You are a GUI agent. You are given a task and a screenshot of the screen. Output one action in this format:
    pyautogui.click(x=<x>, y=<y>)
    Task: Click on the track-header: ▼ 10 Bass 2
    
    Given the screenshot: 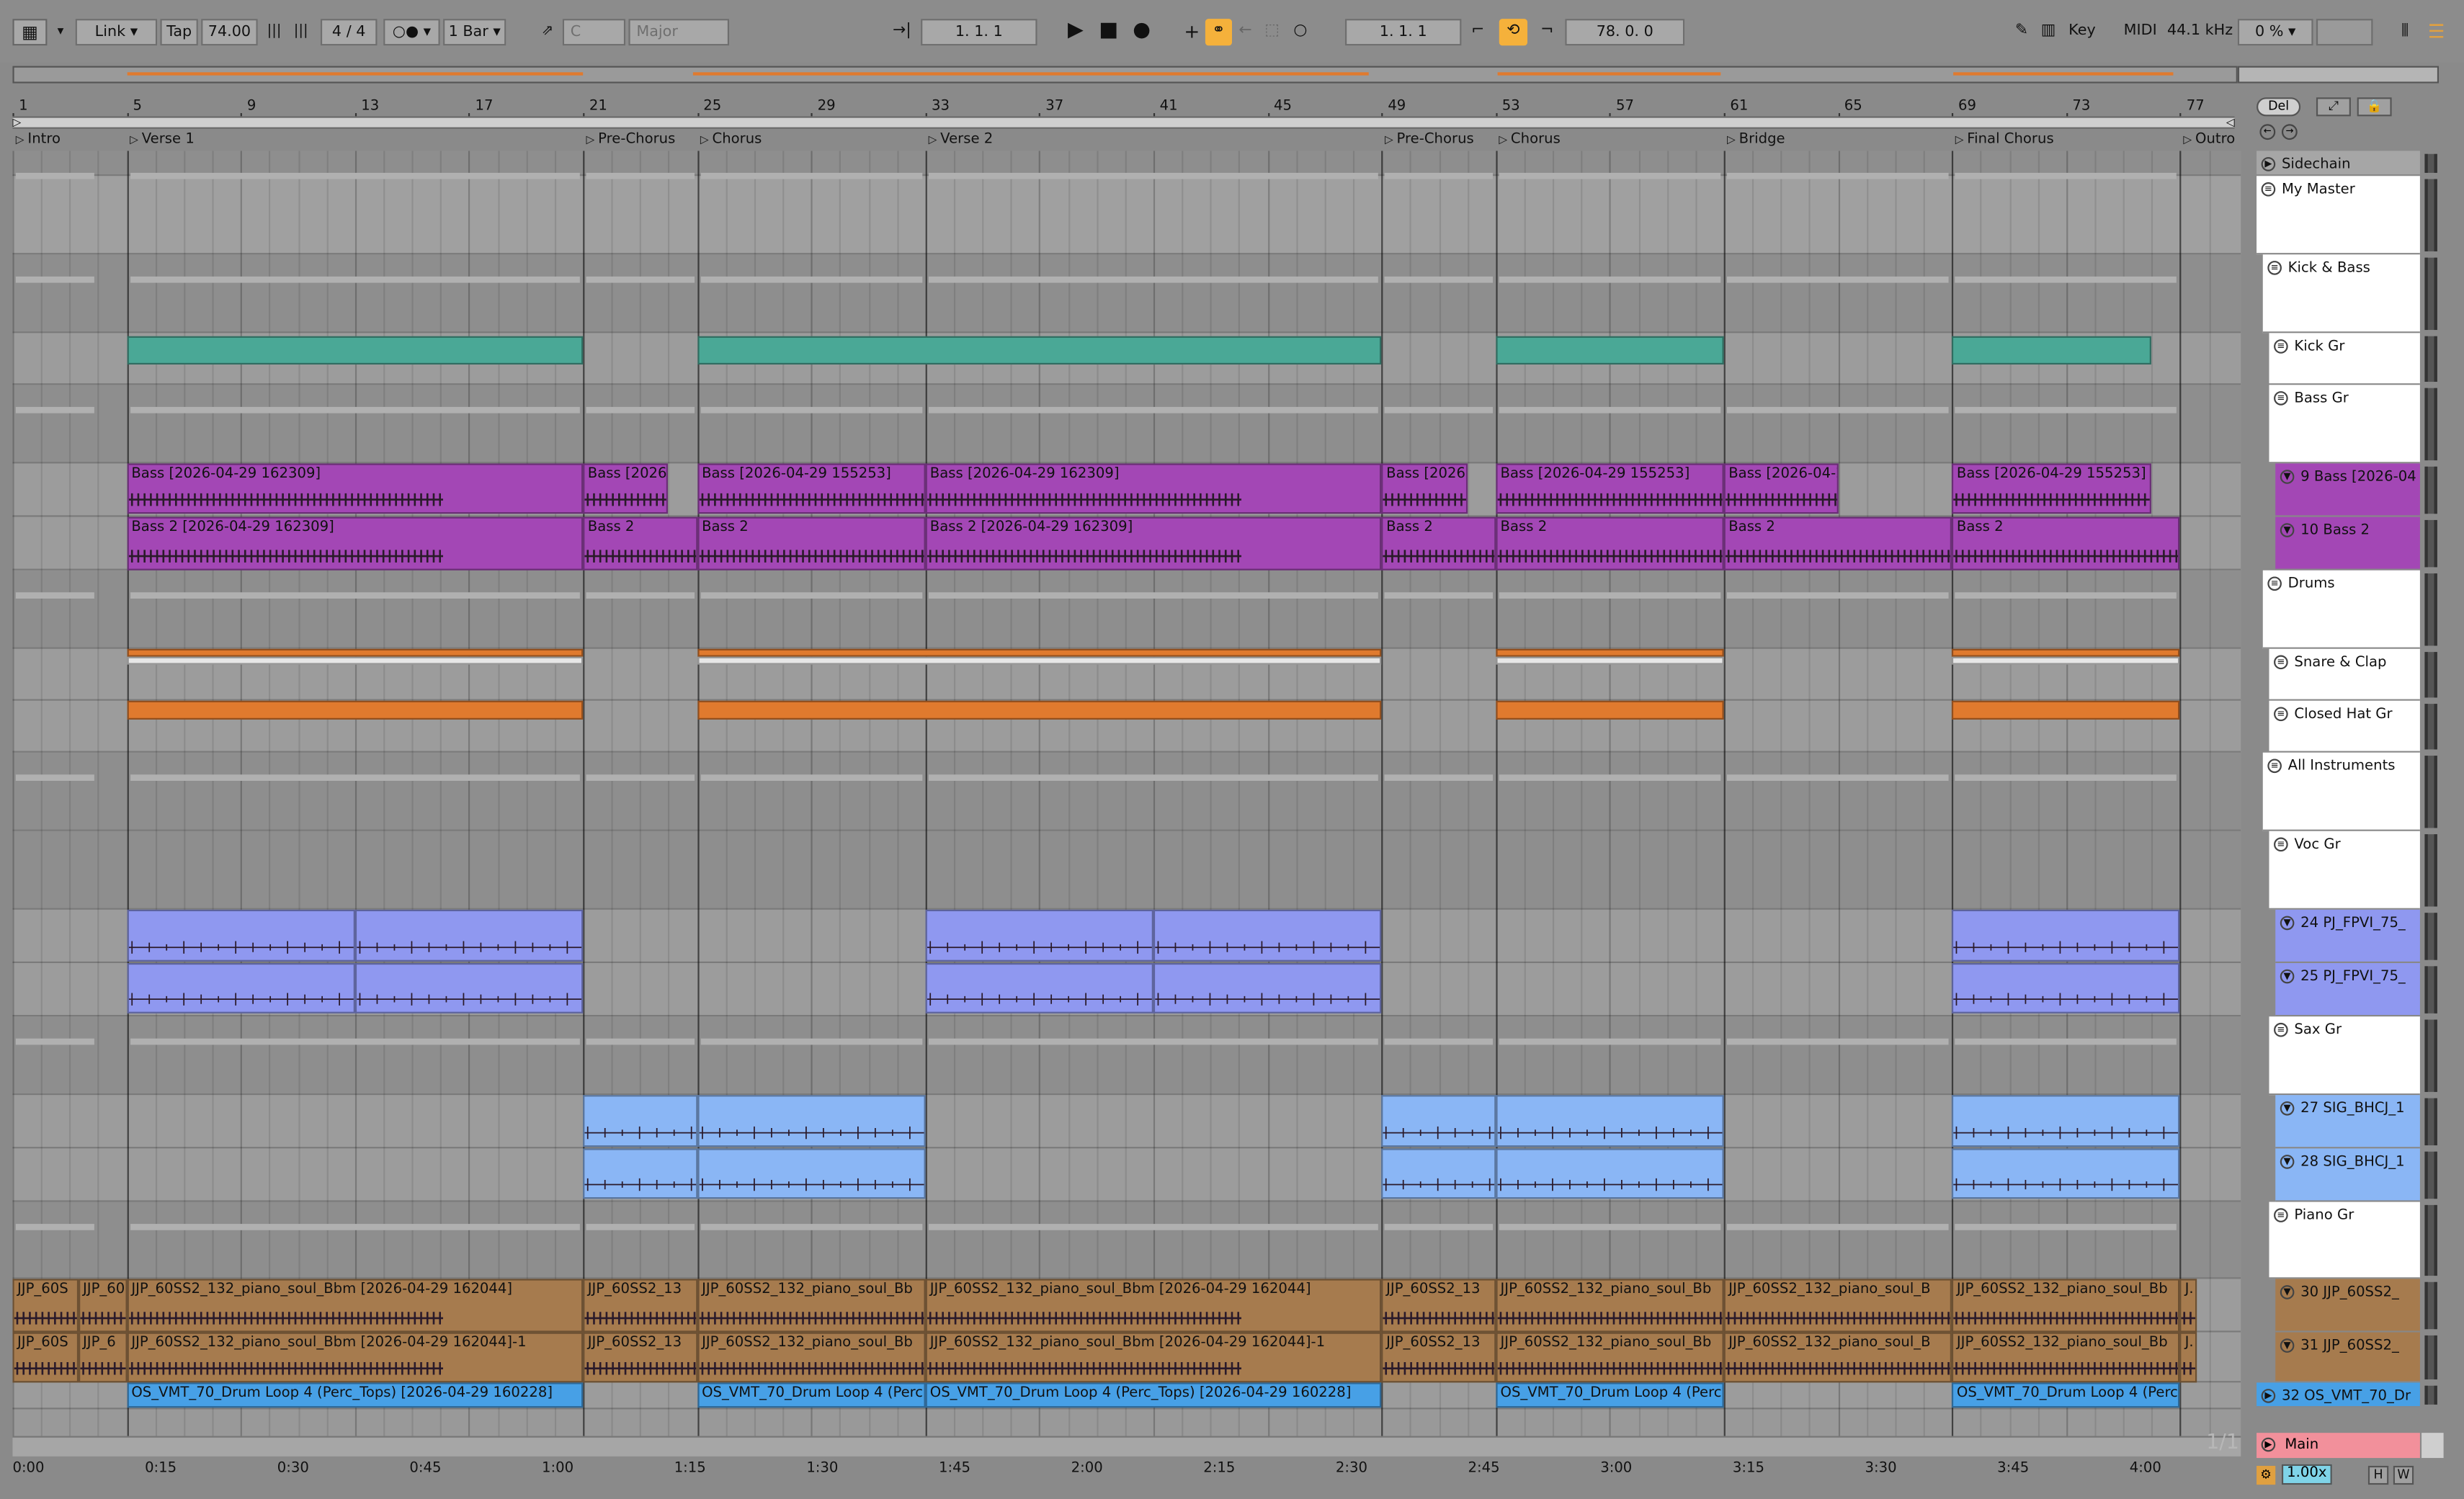 What is the action you would take?
    pyautogui.click(x=2347, y=543)
    